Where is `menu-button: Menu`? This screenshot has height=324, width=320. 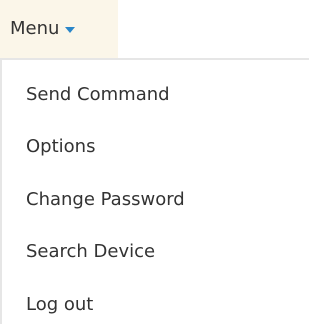 menu-button: Menu is located at coordinates (59, 29).